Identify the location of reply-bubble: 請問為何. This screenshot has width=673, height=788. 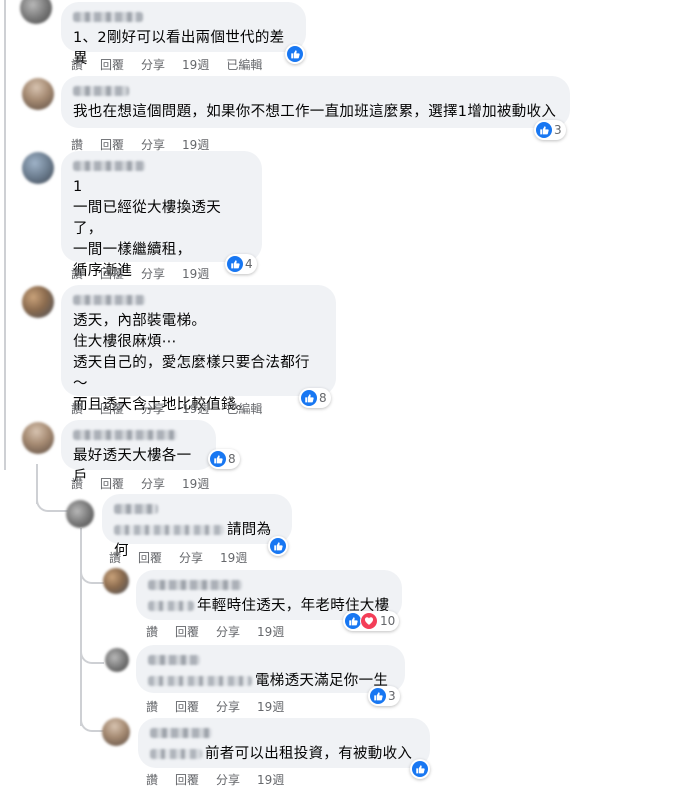
(197, 526).